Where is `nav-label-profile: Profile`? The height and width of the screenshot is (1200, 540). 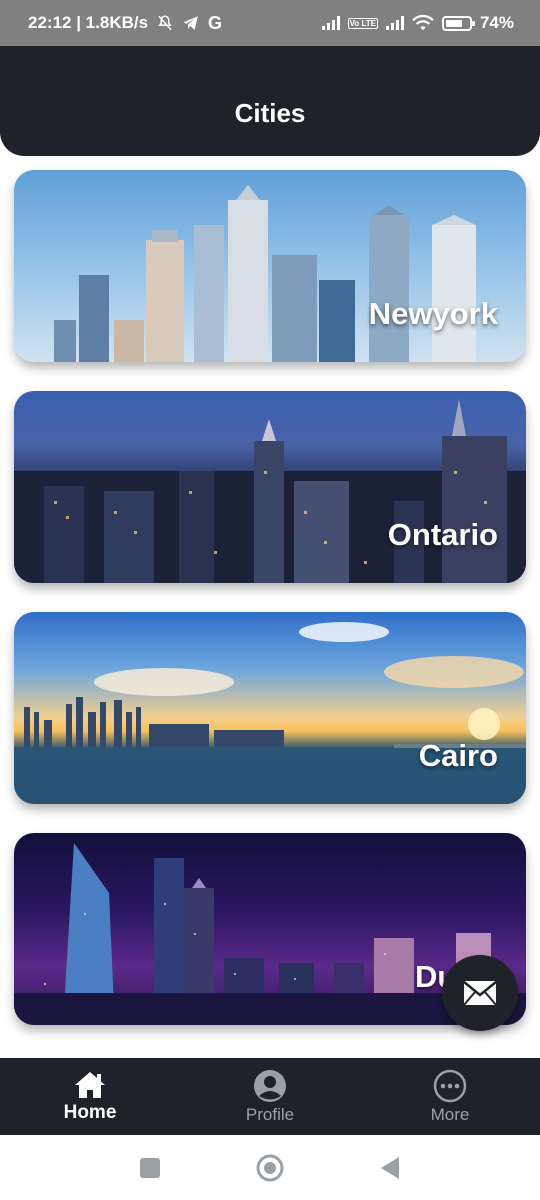 nav-label-profile: Profile is located at coordinates (270, 1114).